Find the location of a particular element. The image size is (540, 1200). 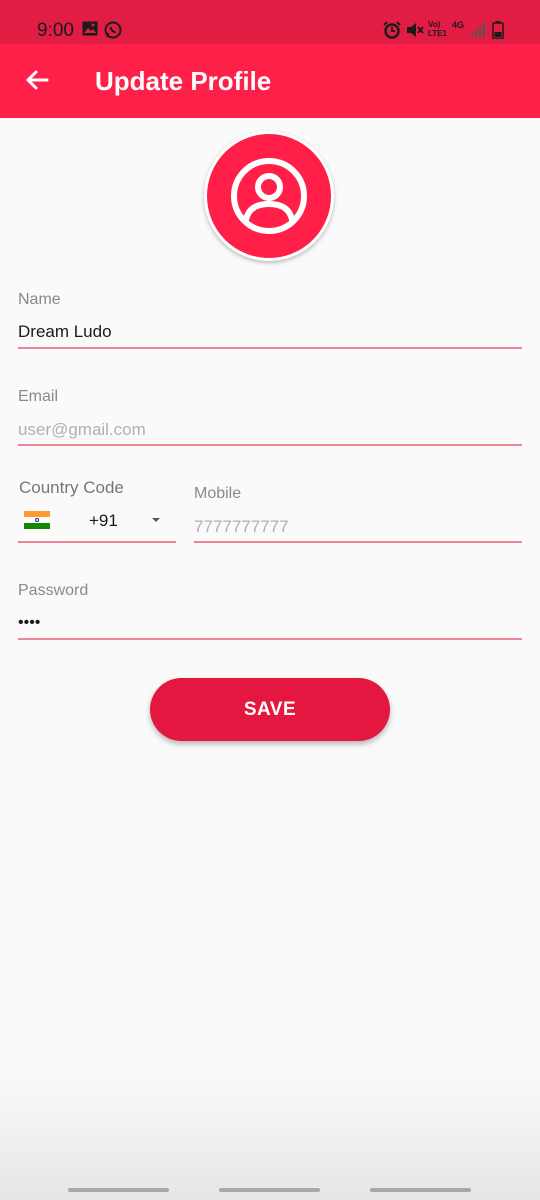

email-label: Email is located at coordinates (38, 396).